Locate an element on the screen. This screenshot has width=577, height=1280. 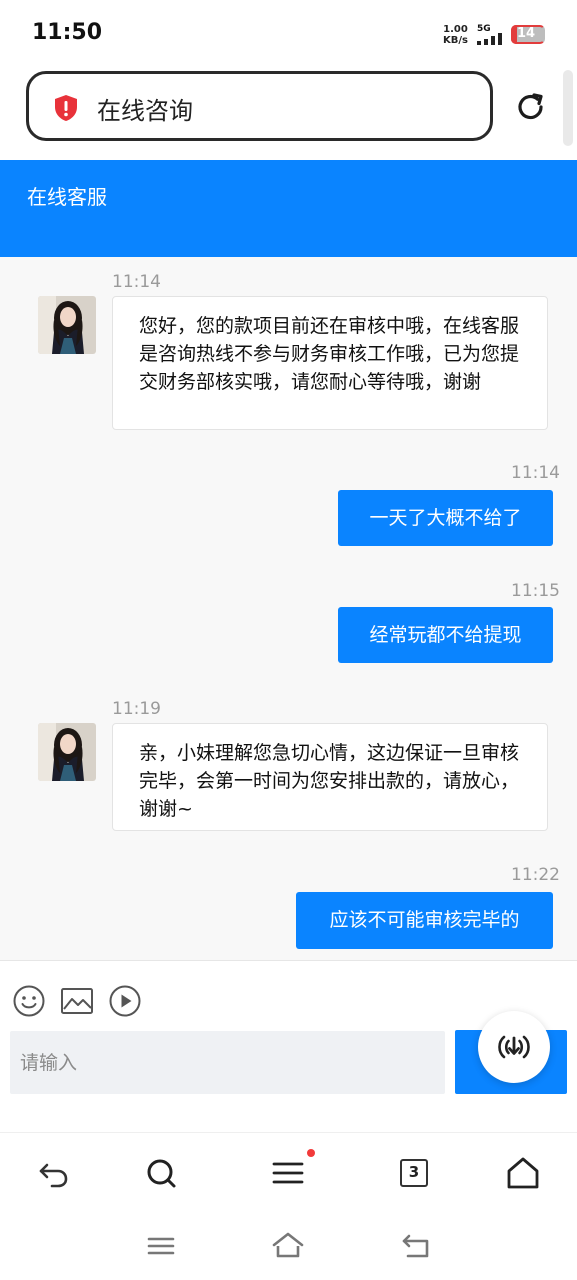
scroll-handle is located at coordinates (568, 108).